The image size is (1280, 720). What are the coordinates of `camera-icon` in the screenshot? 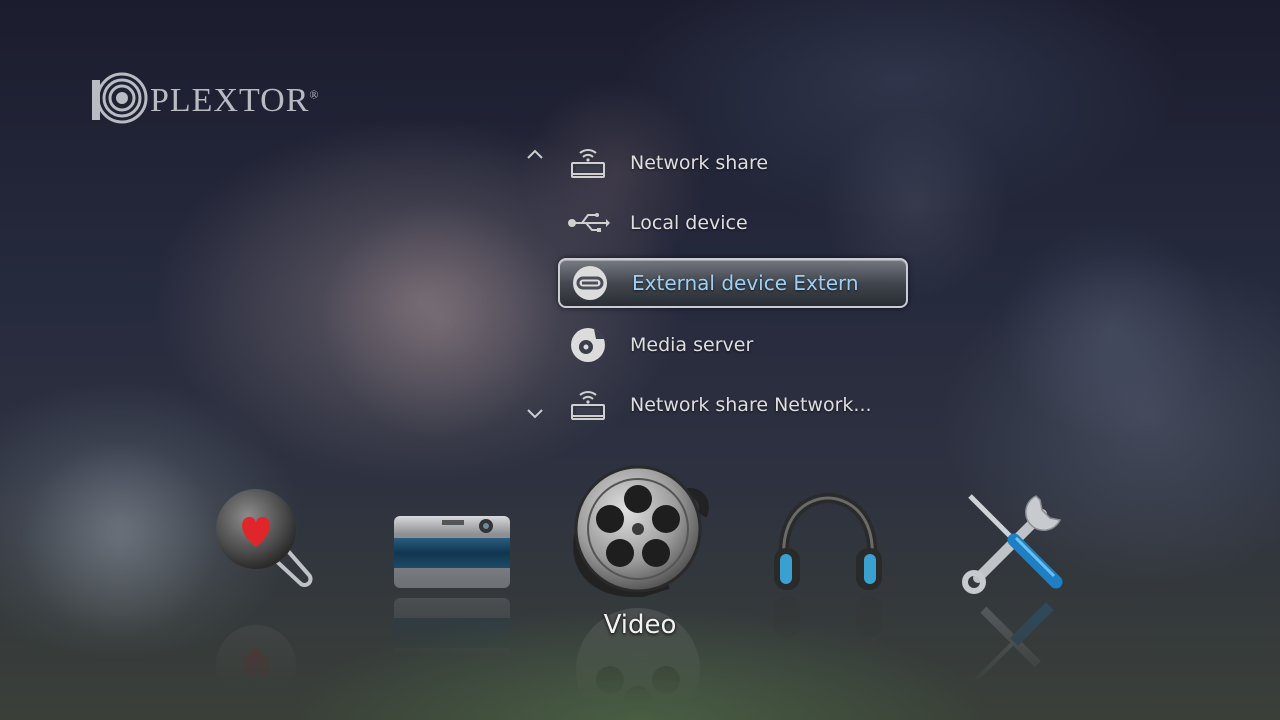 It's located at (452, 552).